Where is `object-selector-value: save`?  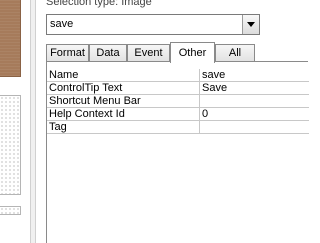 object-selector-value: save is located at coordinates (62, 24).